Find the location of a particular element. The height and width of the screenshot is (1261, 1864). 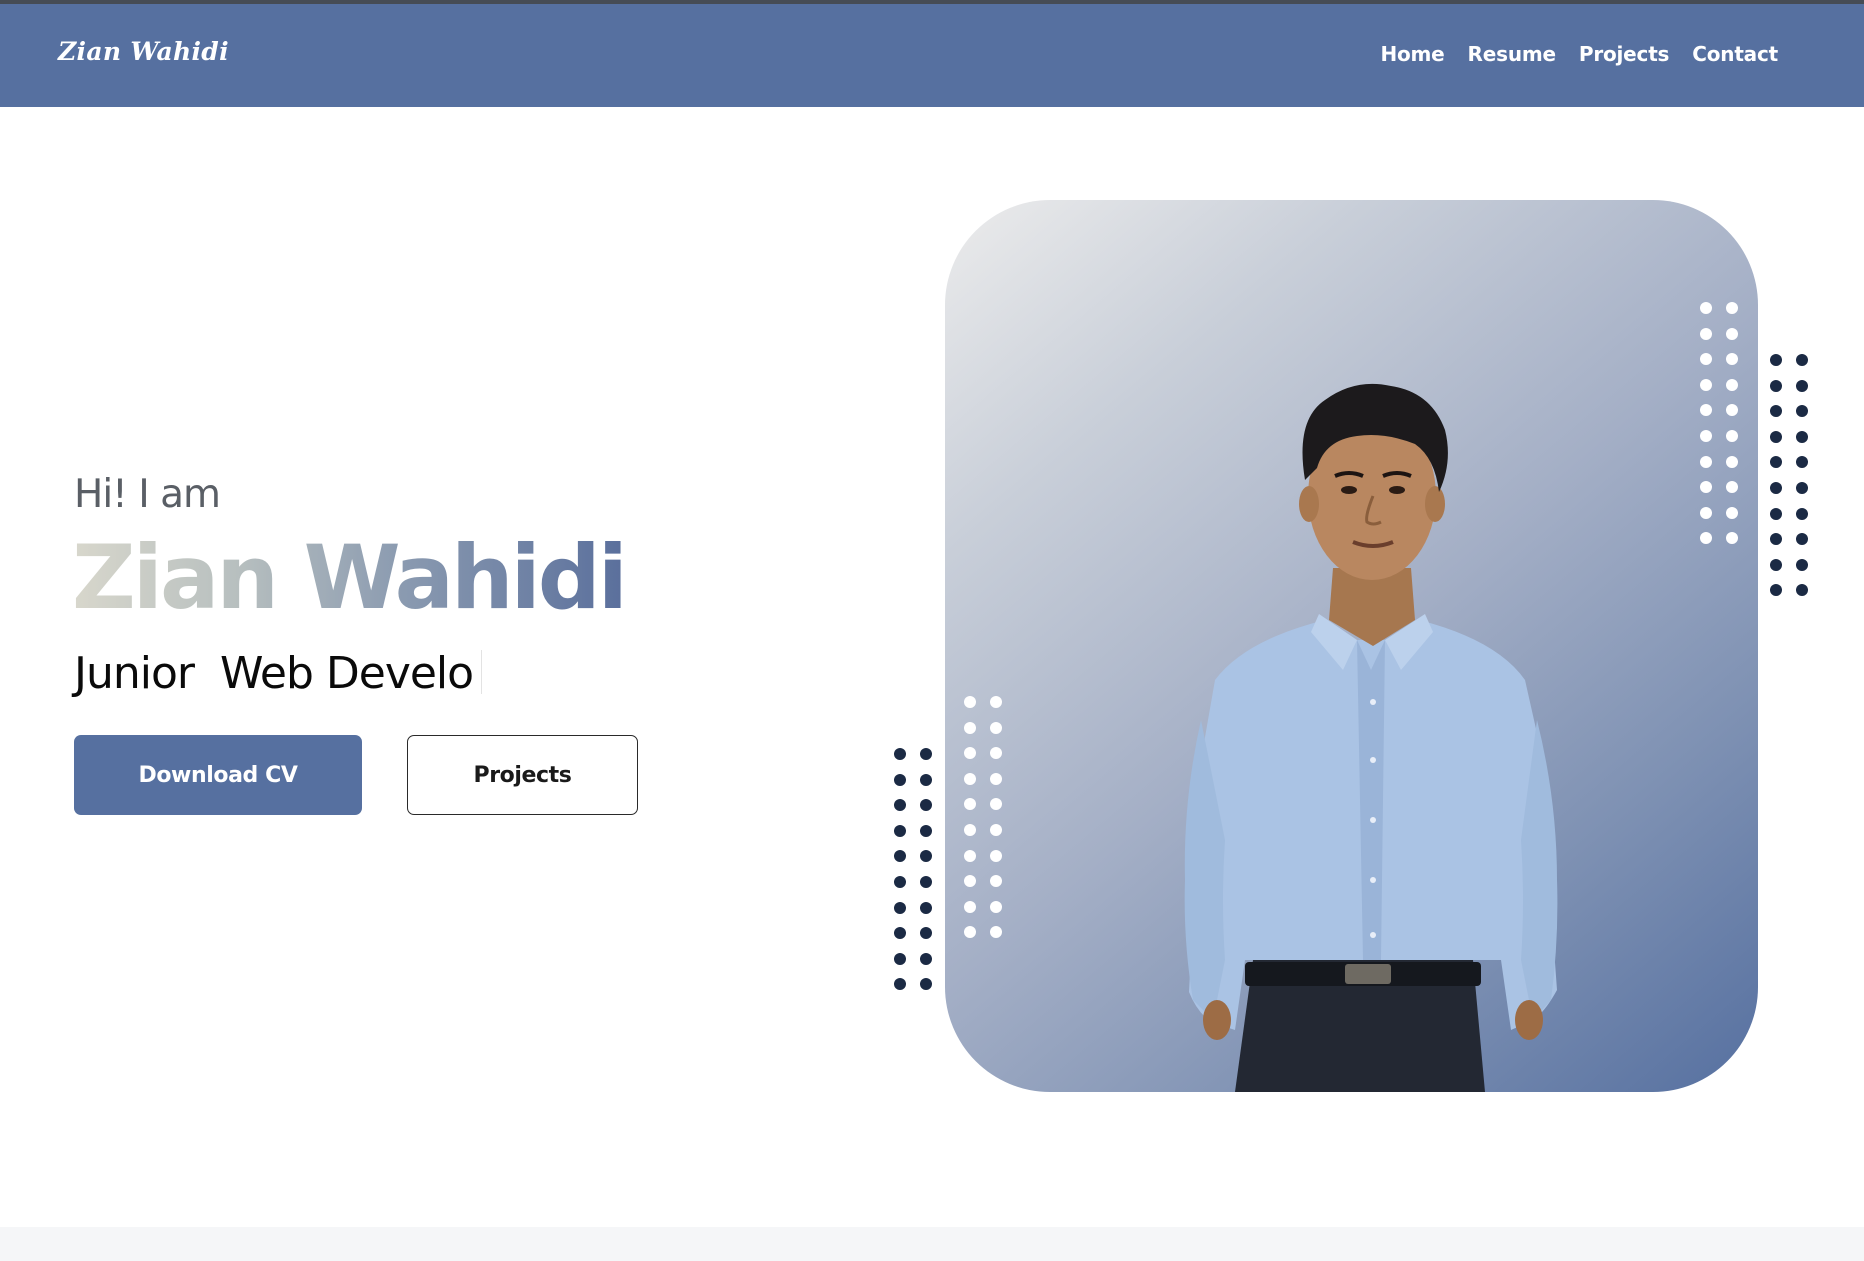

navbar: Zian Wahidi Home Resume Projects Contact is located at coordinates (932, 55).